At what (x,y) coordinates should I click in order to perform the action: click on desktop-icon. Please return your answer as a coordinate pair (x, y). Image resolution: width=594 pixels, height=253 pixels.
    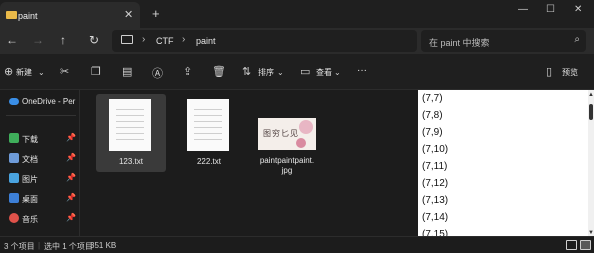
    Looking at the image, I should click on (14, 198).